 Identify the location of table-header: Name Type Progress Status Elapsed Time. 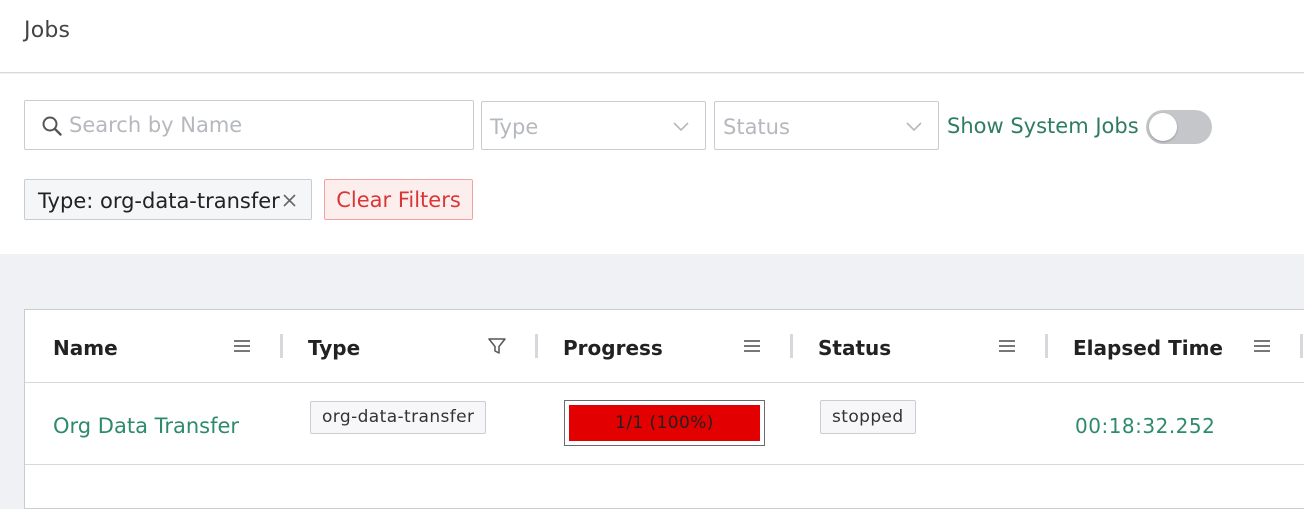
(664, 346).